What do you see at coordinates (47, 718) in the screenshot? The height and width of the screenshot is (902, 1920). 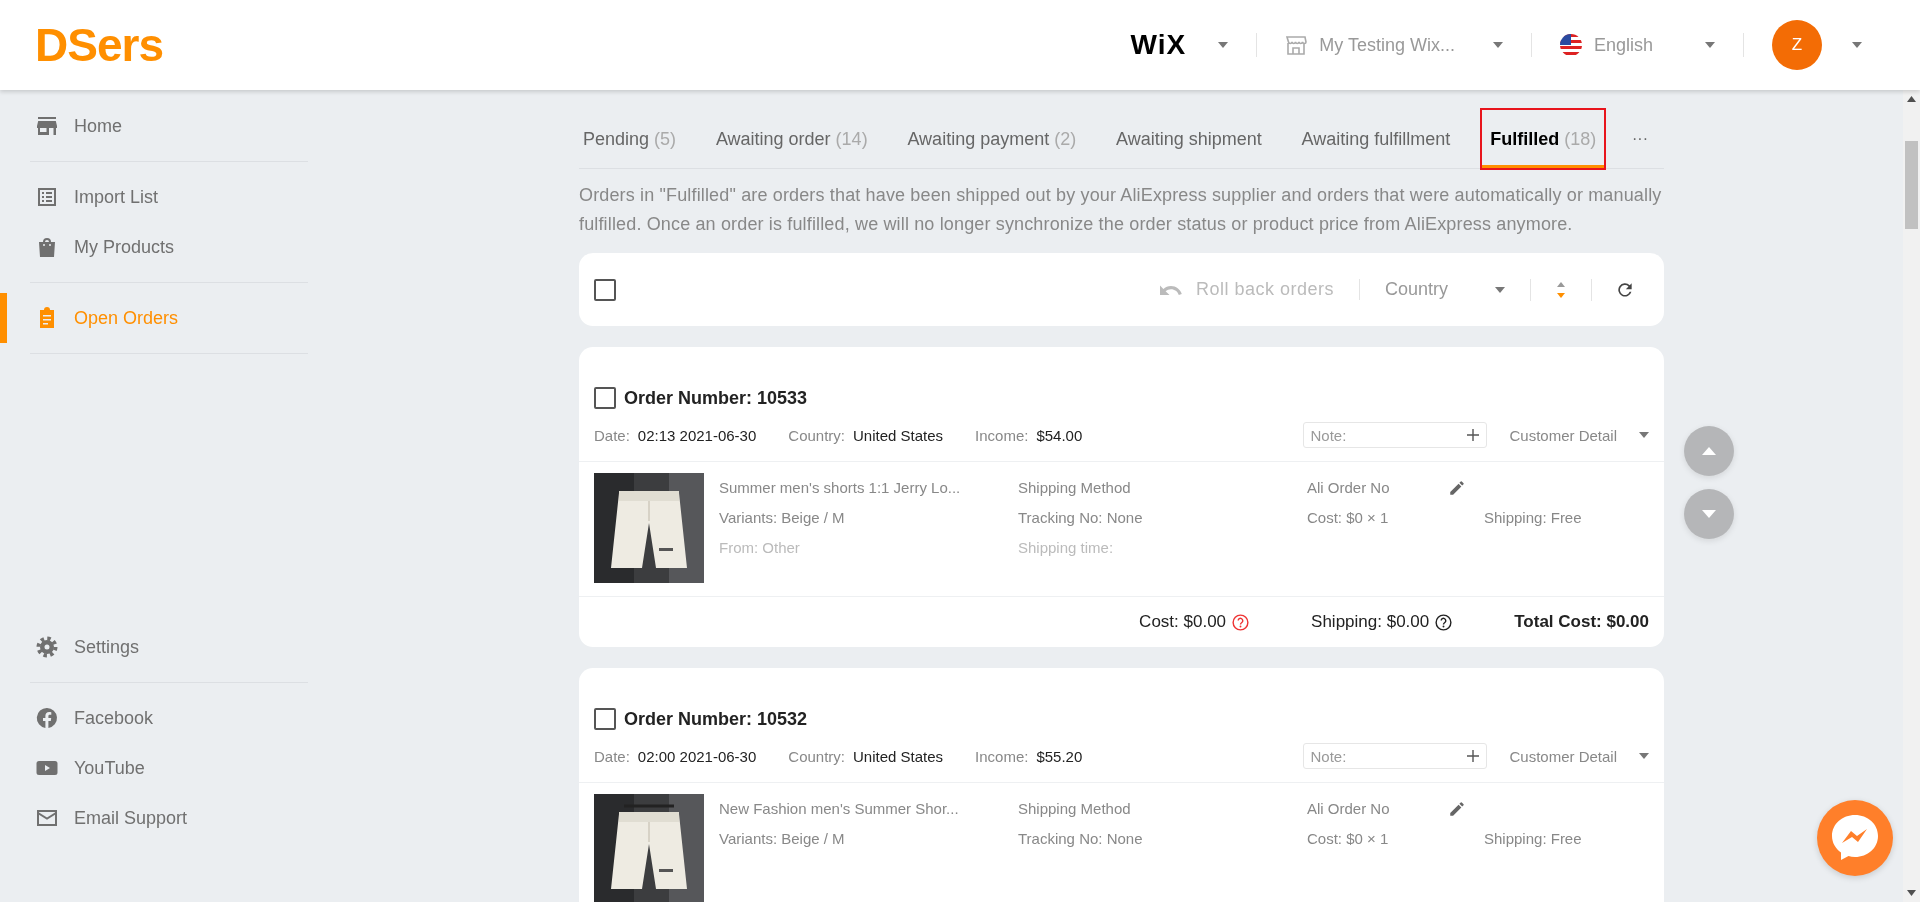 I see `facebook-icon` at bounding box center [47, 718].